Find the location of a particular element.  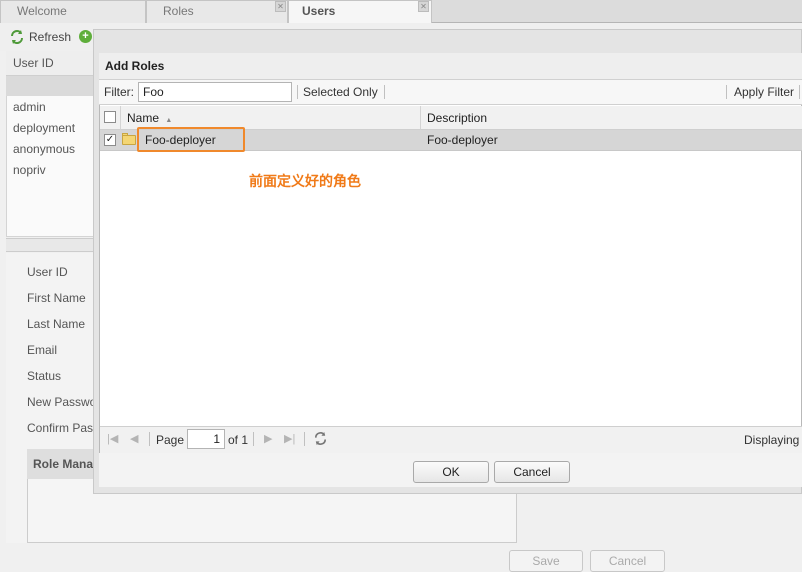

form-label: First Name is located at coordinates (56, 298).